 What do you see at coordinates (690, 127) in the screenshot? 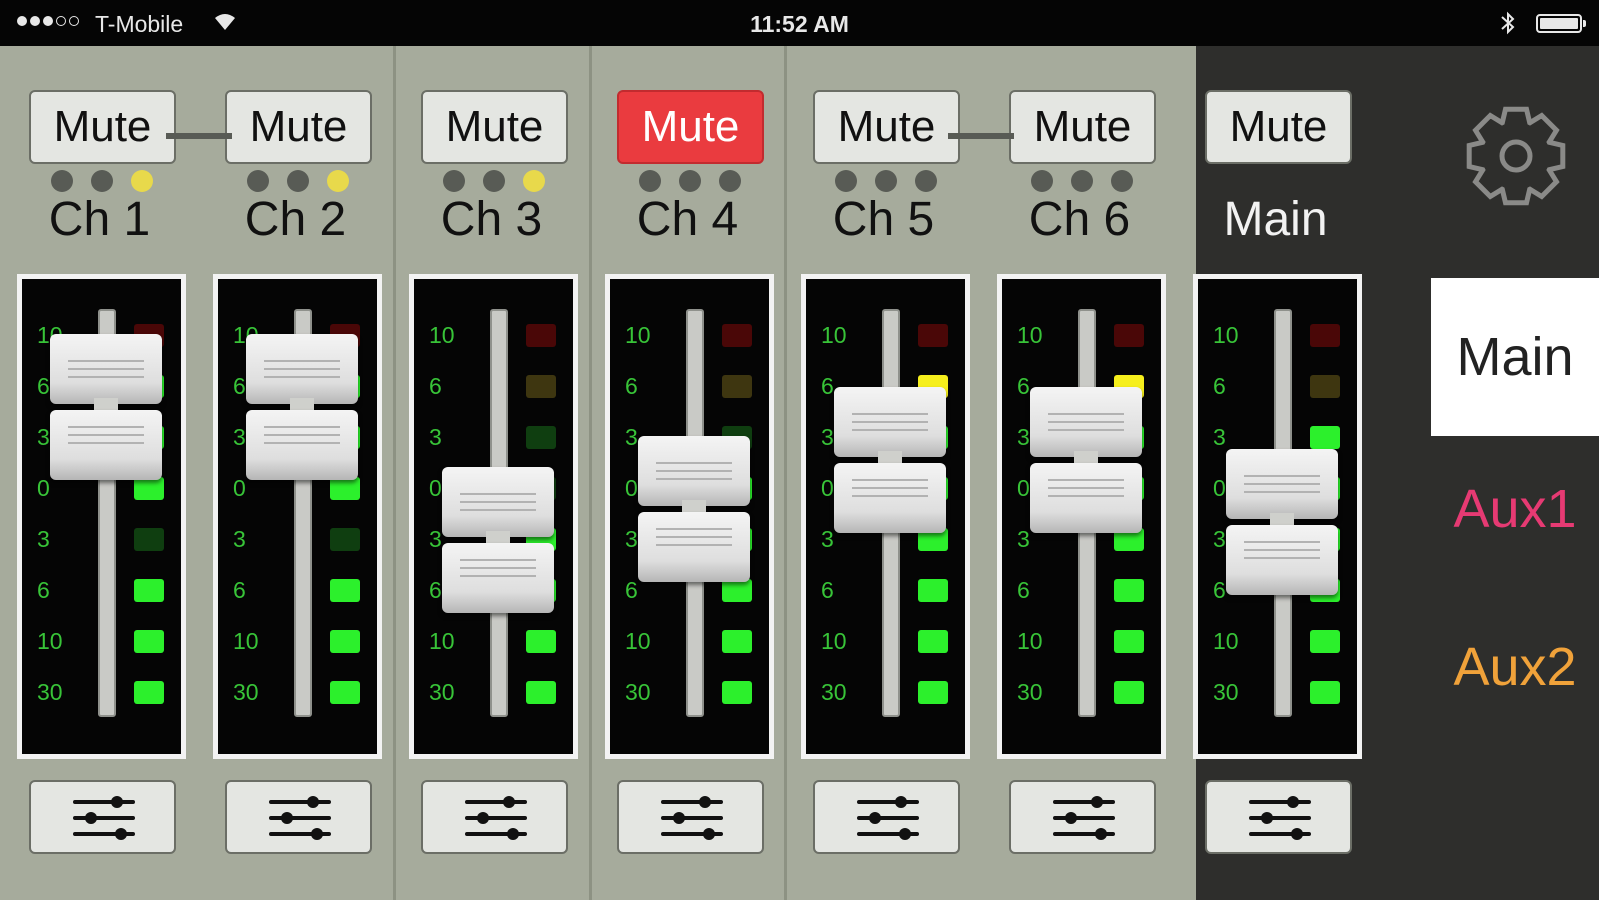
I see `ch4-mute-button: Mute` at bounding box center [690, 127].